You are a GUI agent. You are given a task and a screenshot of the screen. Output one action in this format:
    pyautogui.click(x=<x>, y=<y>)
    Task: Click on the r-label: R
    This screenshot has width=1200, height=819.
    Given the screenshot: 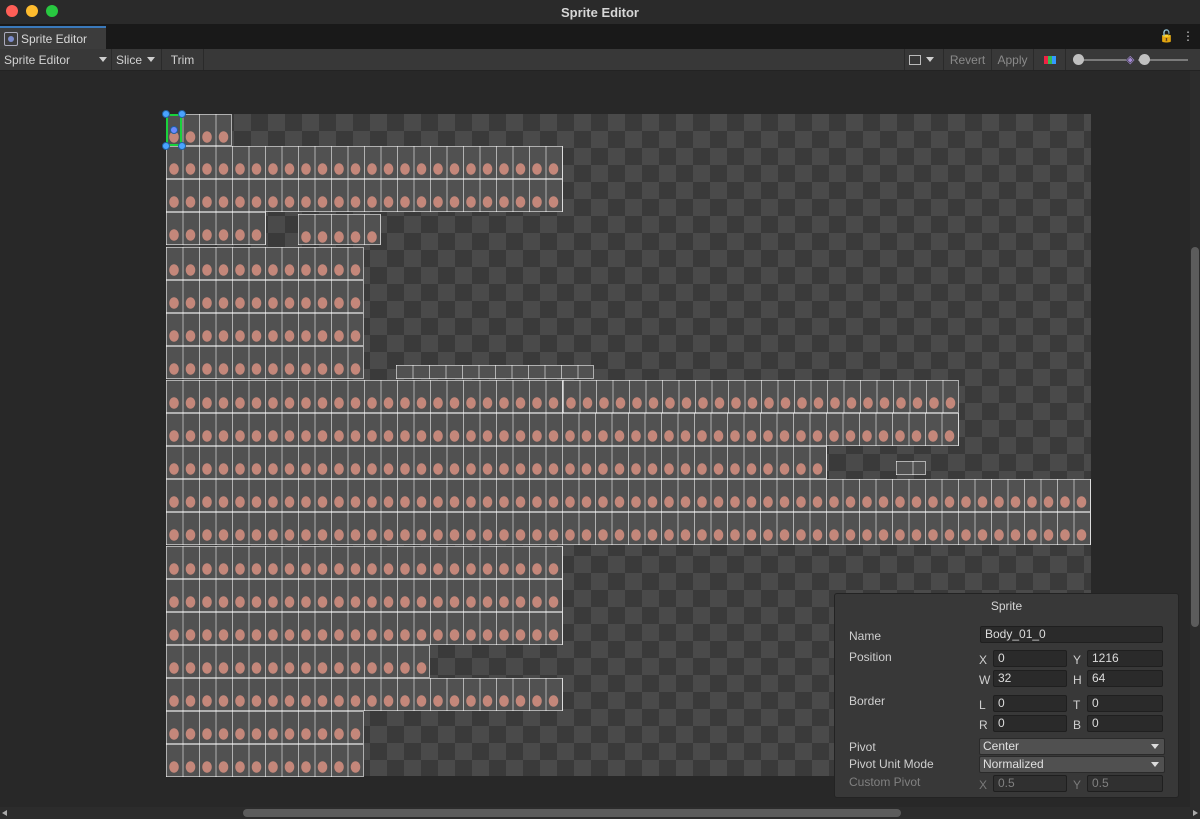 What is the action you would take?
    pyautogui.click(x=983, y=725)
    